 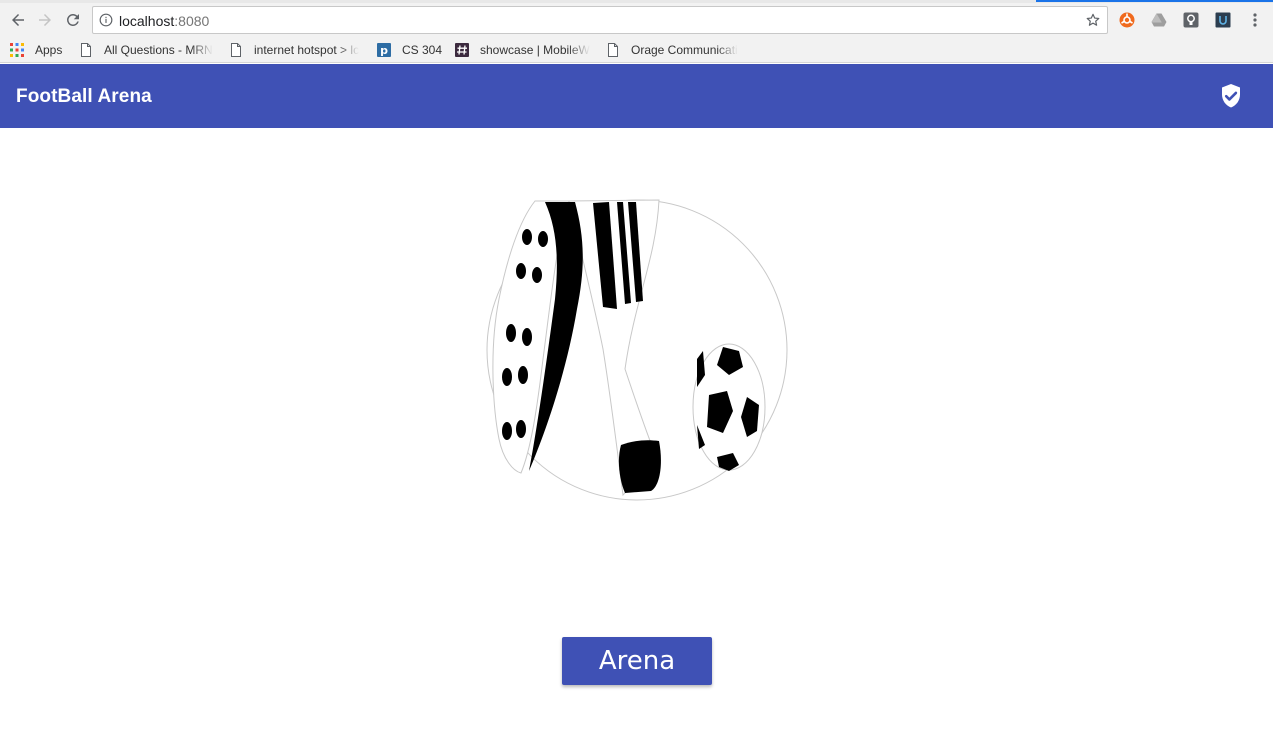 I want to click on address-bar: localhost:8080, so click(x=600, y=20).